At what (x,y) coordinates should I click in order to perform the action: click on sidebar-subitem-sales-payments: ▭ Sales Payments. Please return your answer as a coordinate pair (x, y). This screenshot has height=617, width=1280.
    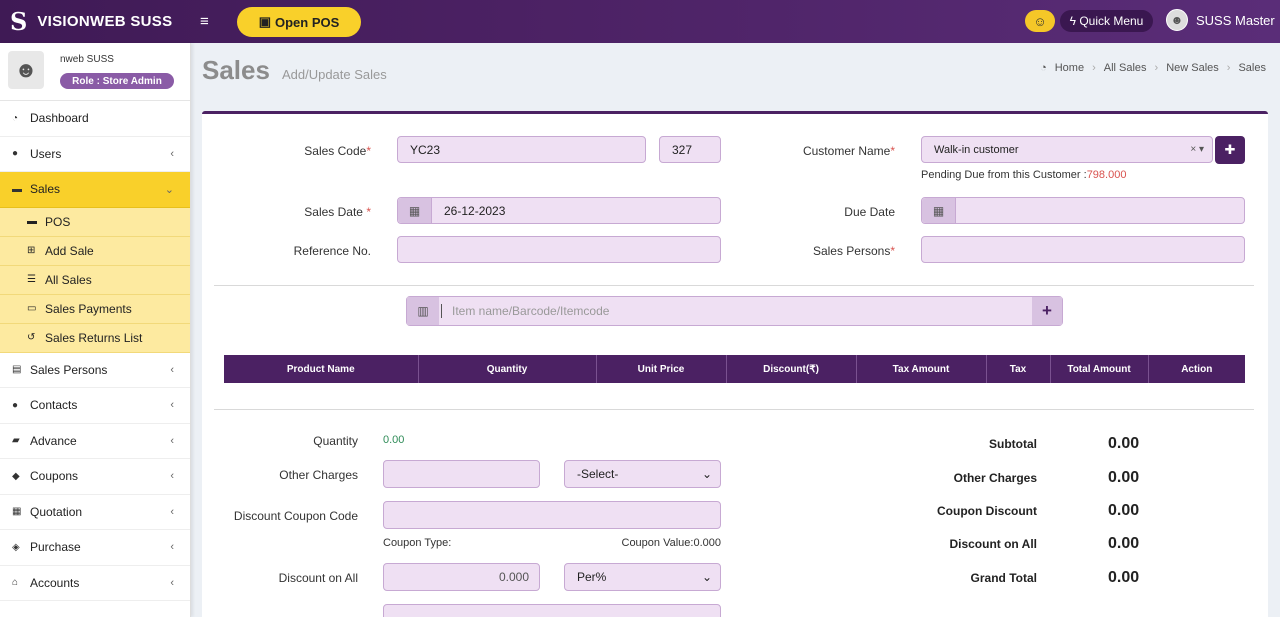
    Looking at the image, I should click on (95, 309).